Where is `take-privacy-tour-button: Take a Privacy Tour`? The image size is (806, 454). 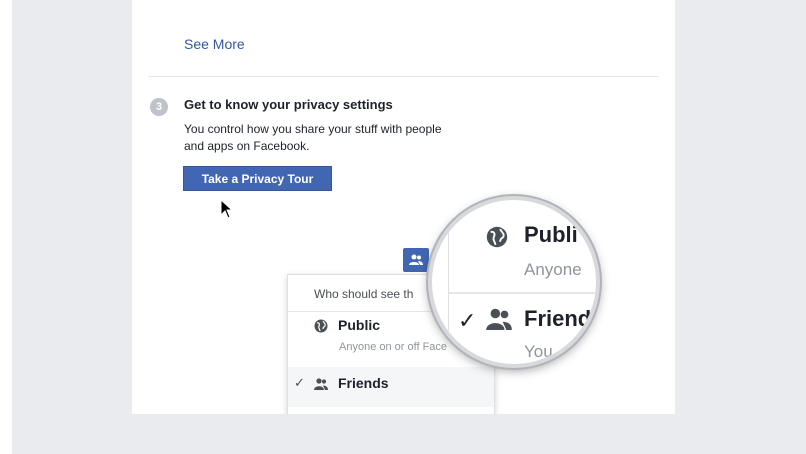
take-privacy-tour-button: Take a Privacy Tour is located at coordinates (257, 178).